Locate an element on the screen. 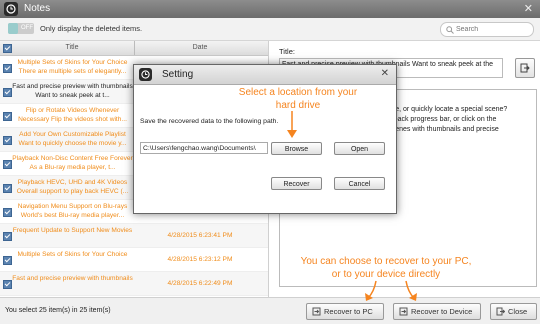 This screenshot has width=540, height=324. recover-pc-arrow is located at coordinates (371, 290).